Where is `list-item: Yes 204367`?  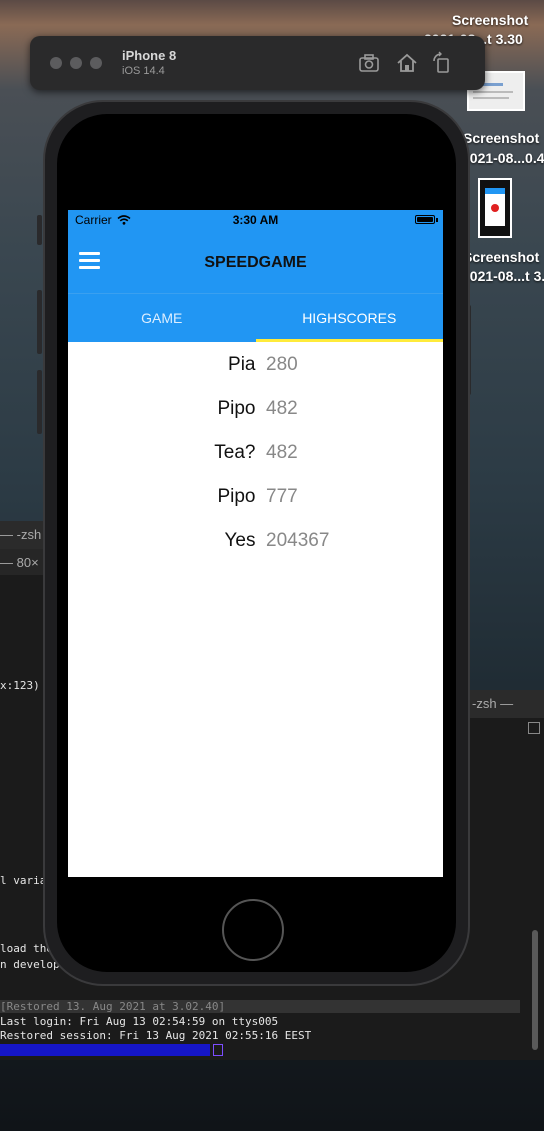
list-item: Yes 204367 is located at coordinates (255, 540).